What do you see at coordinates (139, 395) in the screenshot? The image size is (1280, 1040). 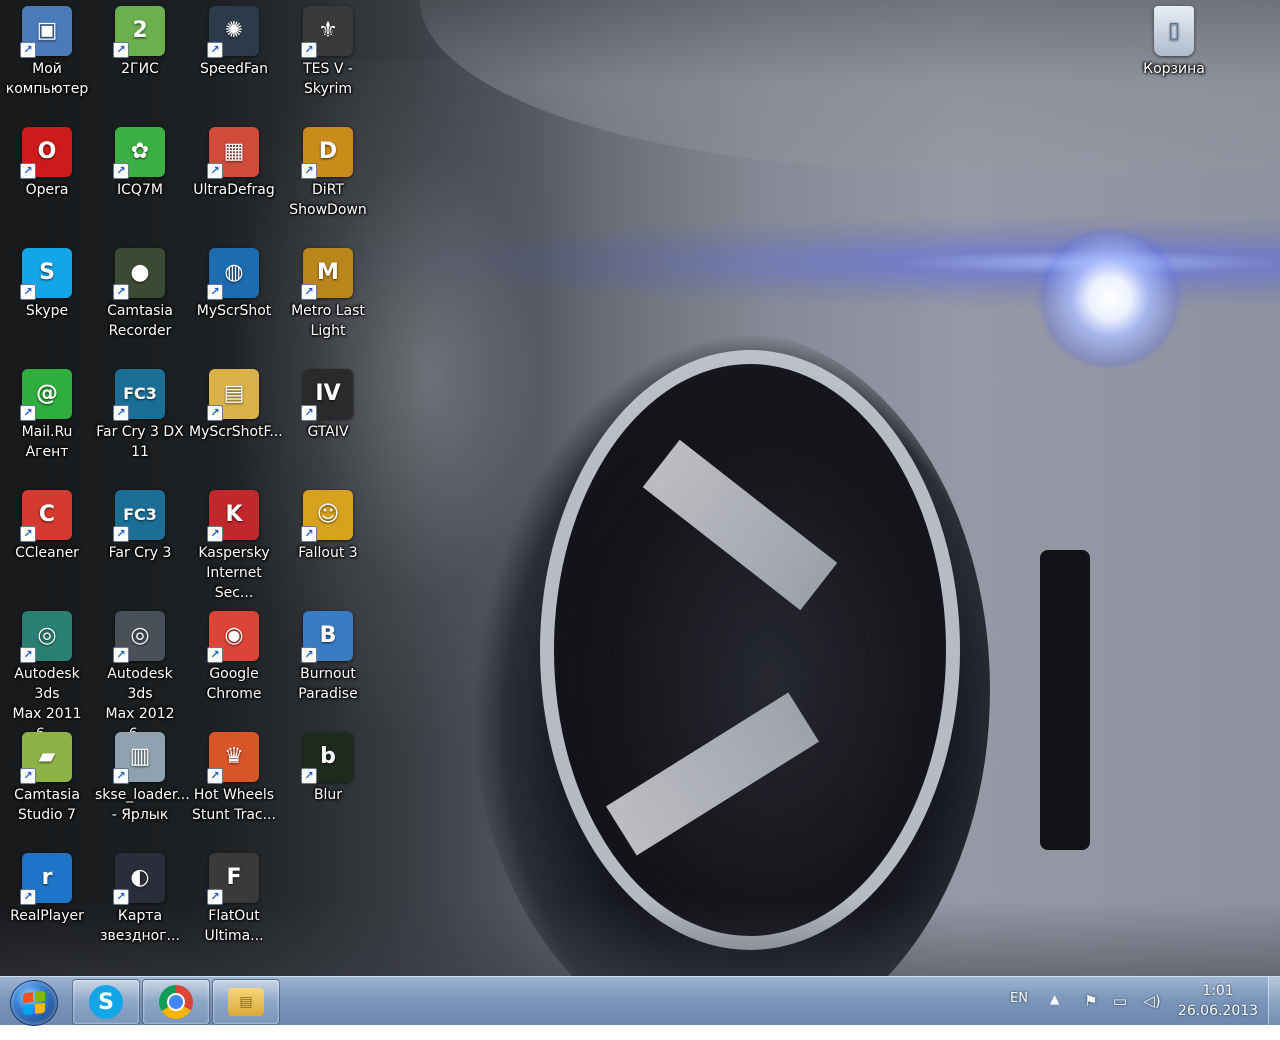 I see `farcry3-dx11-icon: FC3 ↗` at bounding box center [139, 395].